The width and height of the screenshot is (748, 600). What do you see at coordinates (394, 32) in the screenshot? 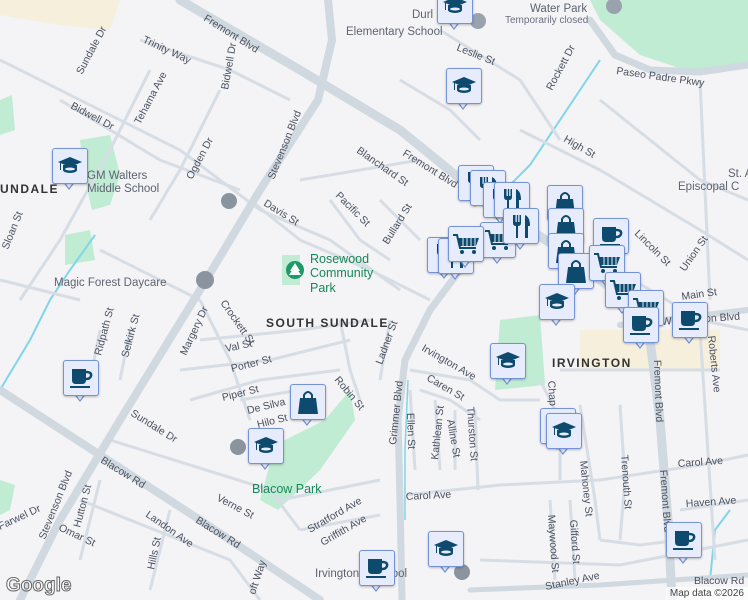
I see `place-label: Elementary School` at bounding box center [394, 32].